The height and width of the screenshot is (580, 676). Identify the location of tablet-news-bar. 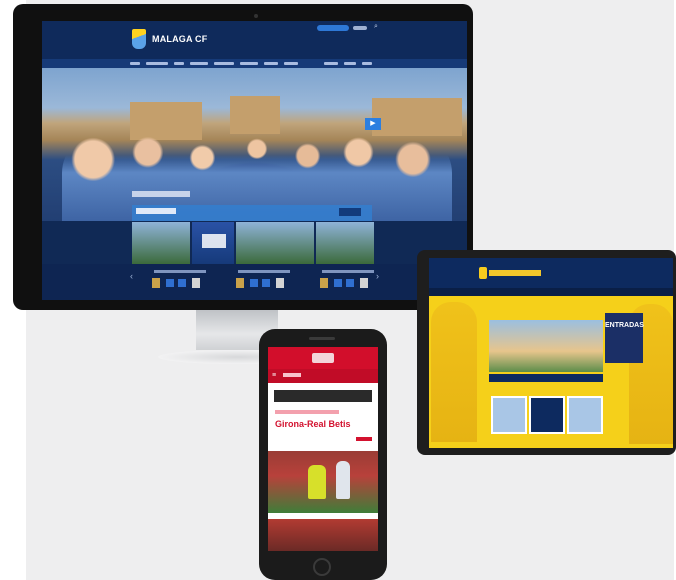
(546, 378).